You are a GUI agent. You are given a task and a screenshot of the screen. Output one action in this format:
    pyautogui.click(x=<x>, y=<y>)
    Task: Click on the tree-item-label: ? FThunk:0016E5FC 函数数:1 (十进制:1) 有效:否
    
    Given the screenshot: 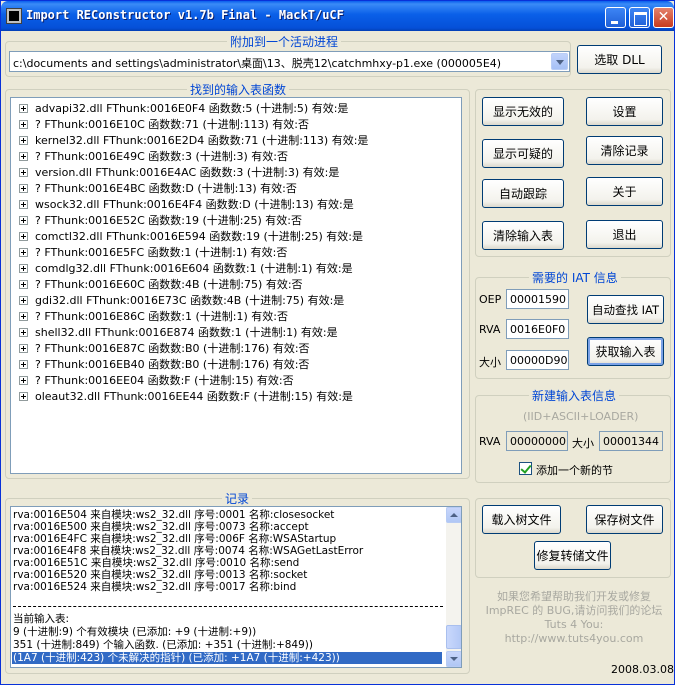 What is the action you would take?
    pyautogui.click(x=161, y=252)
    